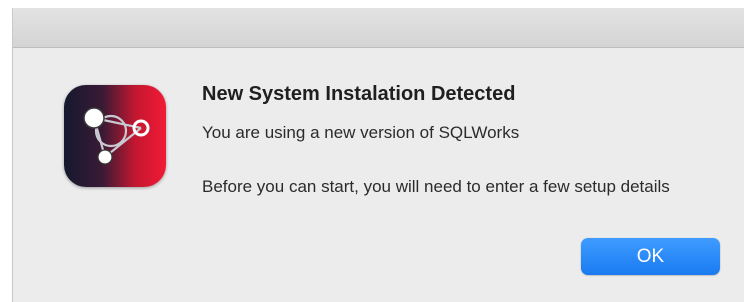  What do you see at coordinates (359, 94) in the screenshot?
I see `dialog-title: New System Instalation Detected` at bounding box center [359, 94].